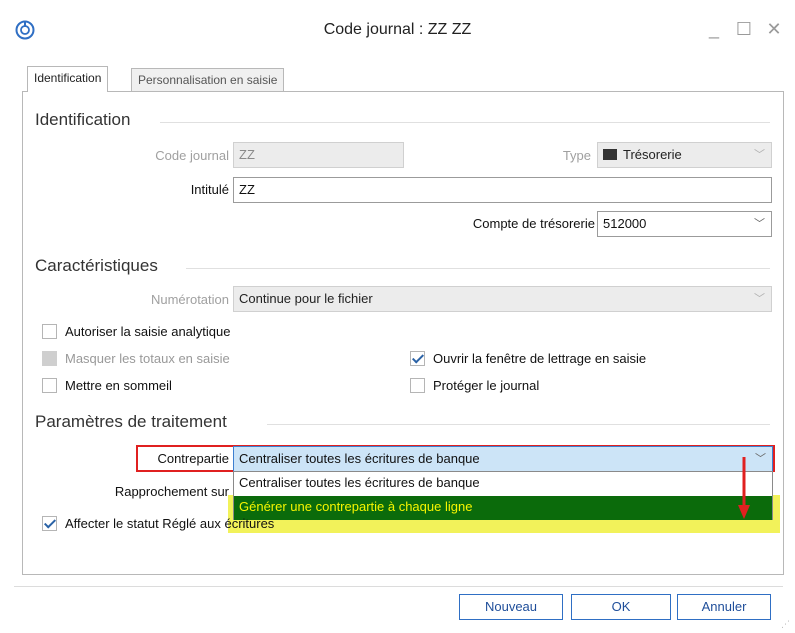 The image size is (795, 633). What do you see at coordinates (610, 155) in the screenshot?
I see `journal-type-icon` at bounding box center [610, 155].